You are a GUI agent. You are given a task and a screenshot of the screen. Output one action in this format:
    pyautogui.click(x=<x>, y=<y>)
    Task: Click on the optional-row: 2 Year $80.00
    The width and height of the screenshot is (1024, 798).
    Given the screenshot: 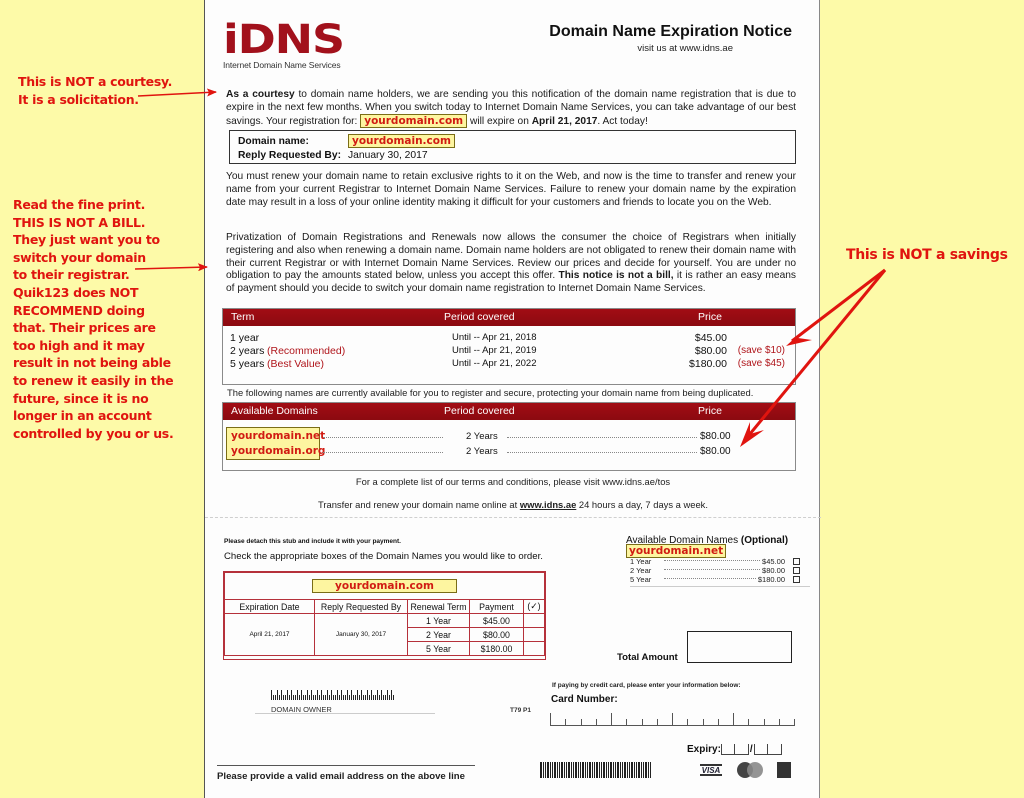 What is the action you would take?
    pyautogui.click(x=715, y=570)
    